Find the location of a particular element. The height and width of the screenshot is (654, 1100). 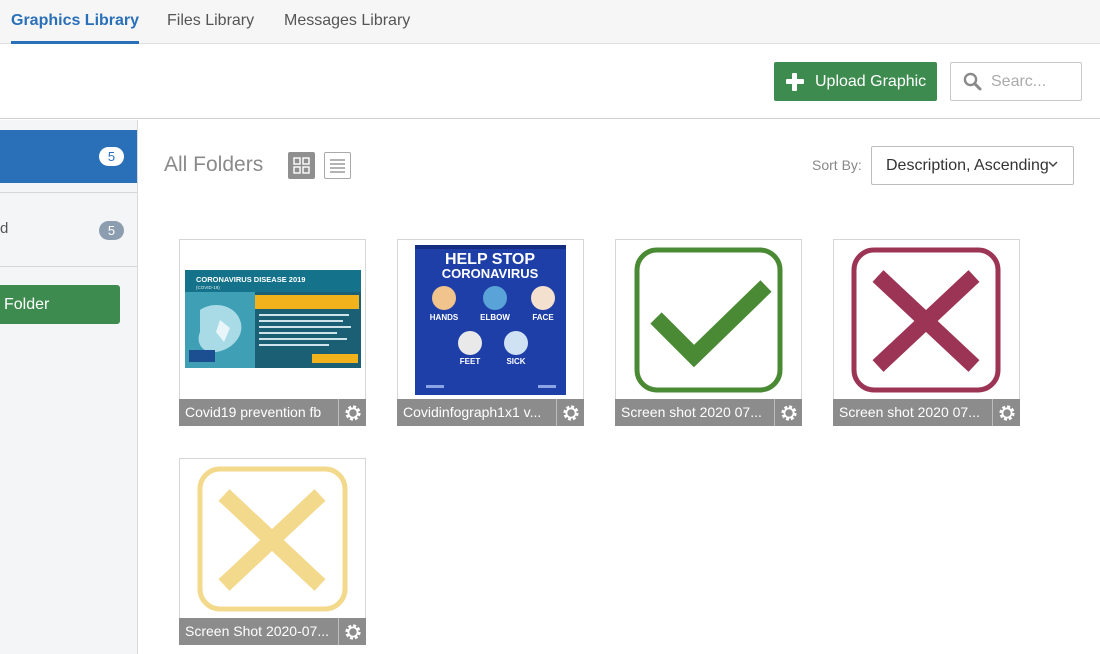

grid-view-icon is located at coordinates (301, 165).